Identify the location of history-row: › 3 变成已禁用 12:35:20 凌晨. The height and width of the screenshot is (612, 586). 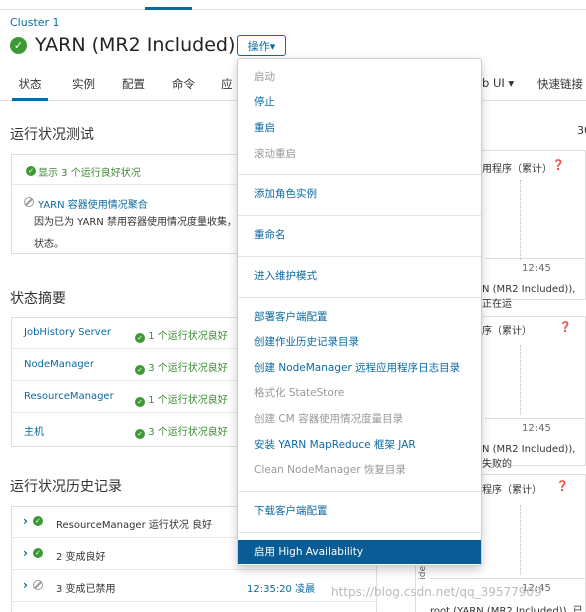
(194, 586).